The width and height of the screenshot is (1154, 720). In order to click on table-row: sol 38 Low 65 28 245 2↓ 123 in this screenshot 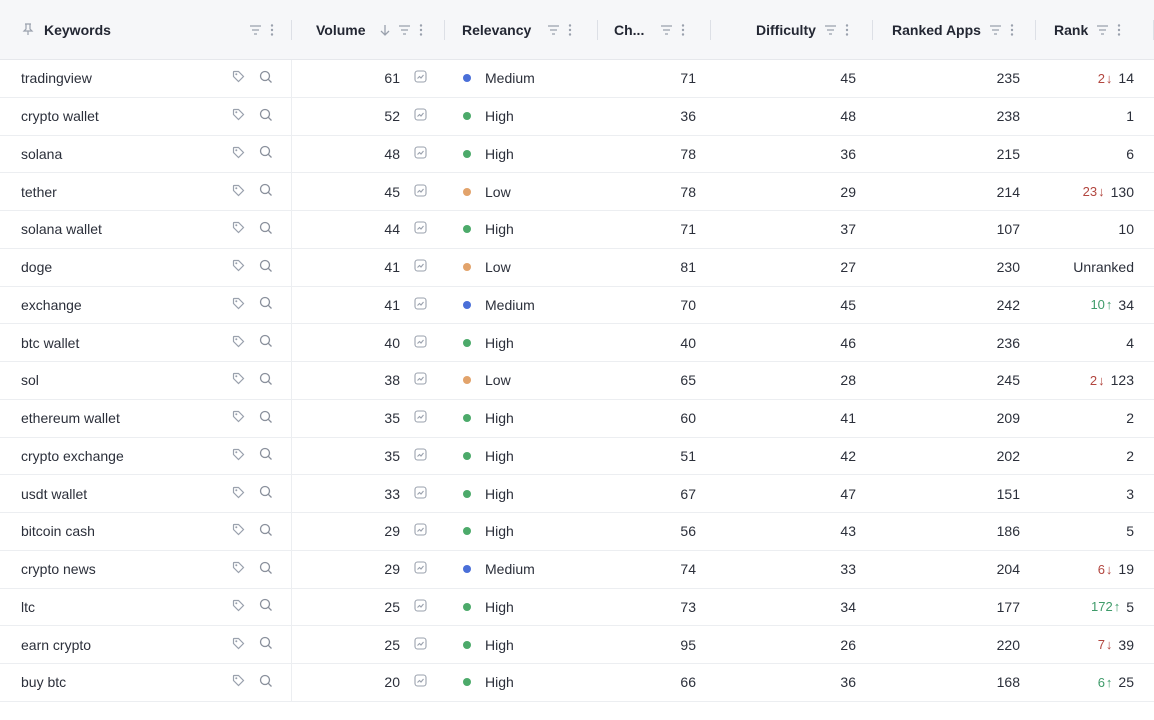, I will do `click(577, 381)`.